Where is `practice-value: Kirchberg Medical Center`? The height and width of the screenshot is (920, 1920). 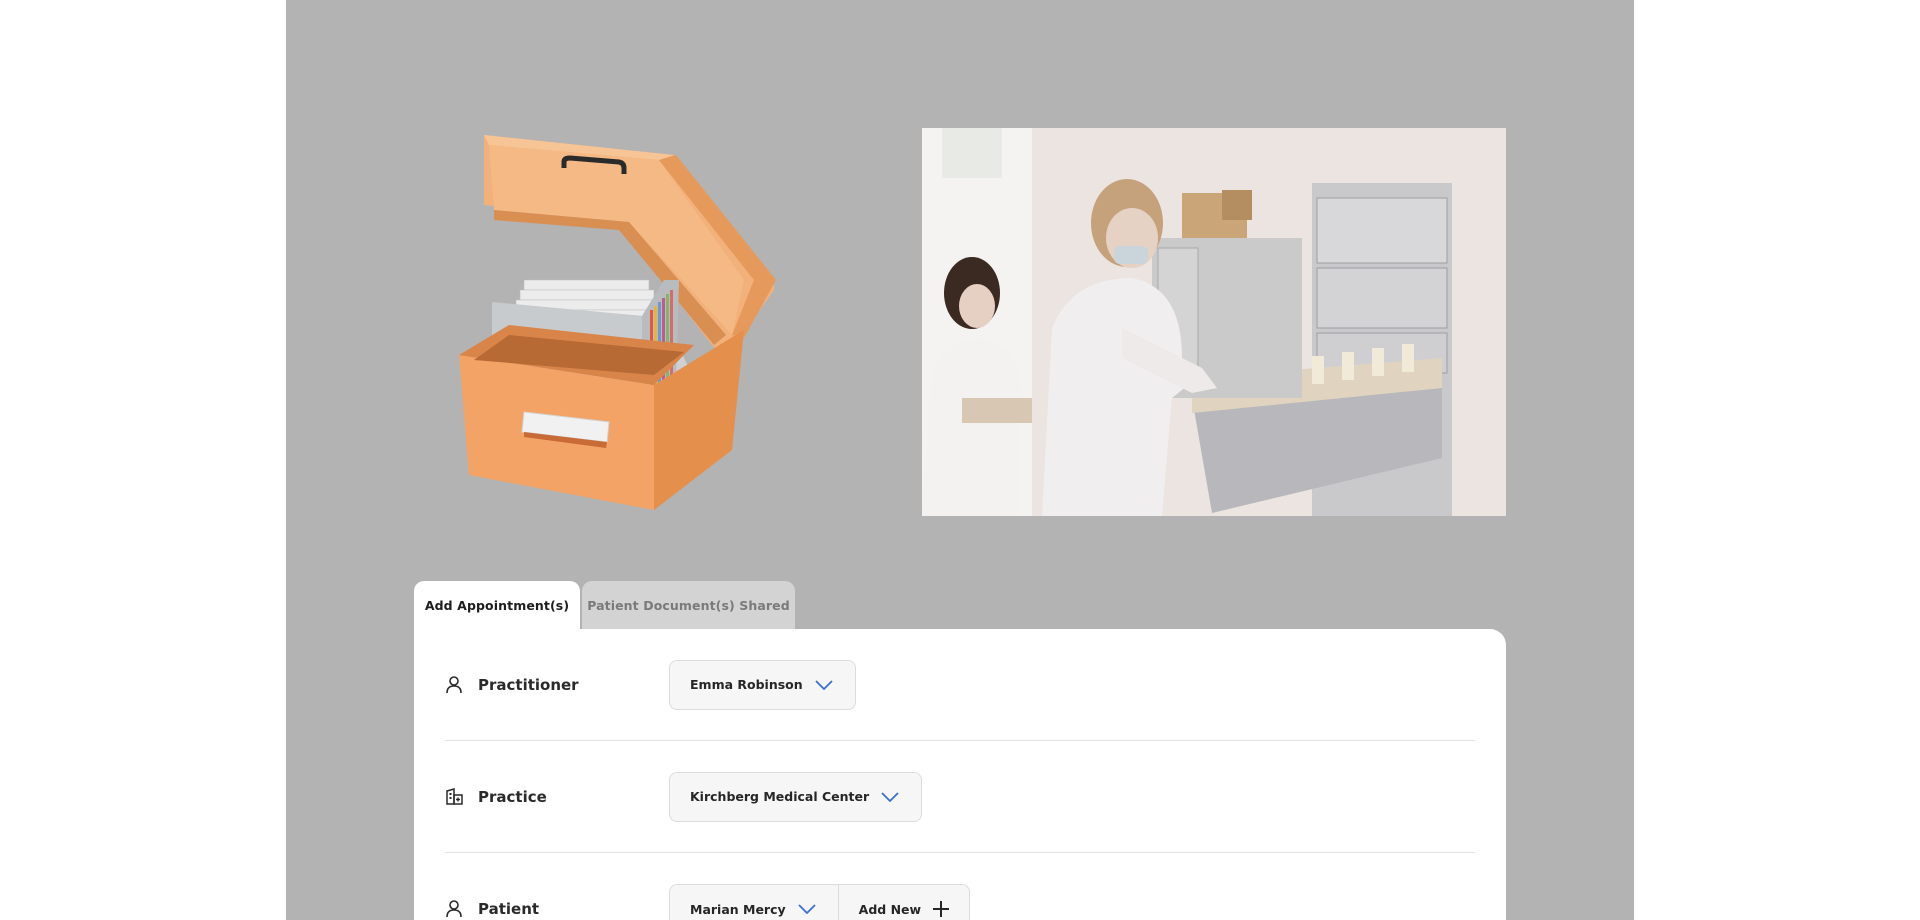
practice-value: Kirchberg Medical Center is located at coordinates (780, 796).